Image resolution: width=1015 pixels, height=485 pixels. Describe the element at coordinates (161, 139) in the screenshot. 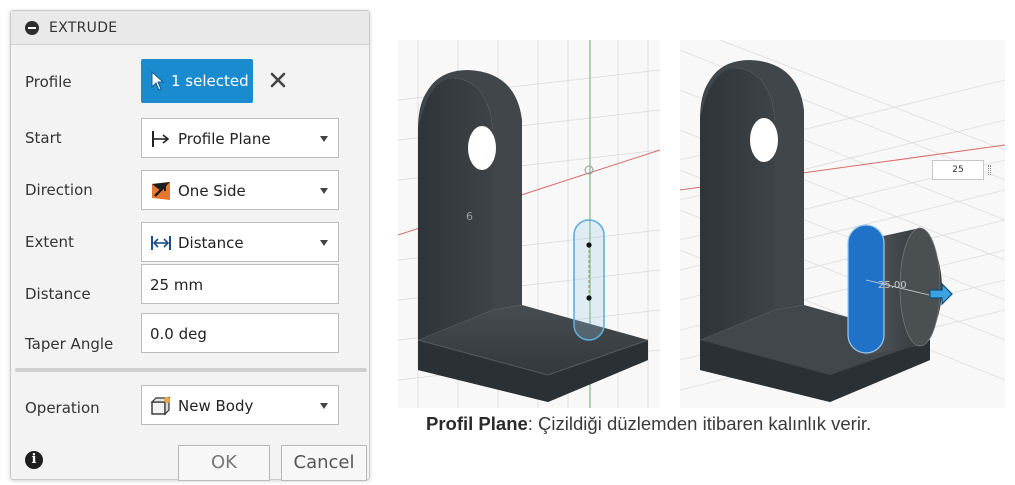

I see `profile-plane-icon` at that location.